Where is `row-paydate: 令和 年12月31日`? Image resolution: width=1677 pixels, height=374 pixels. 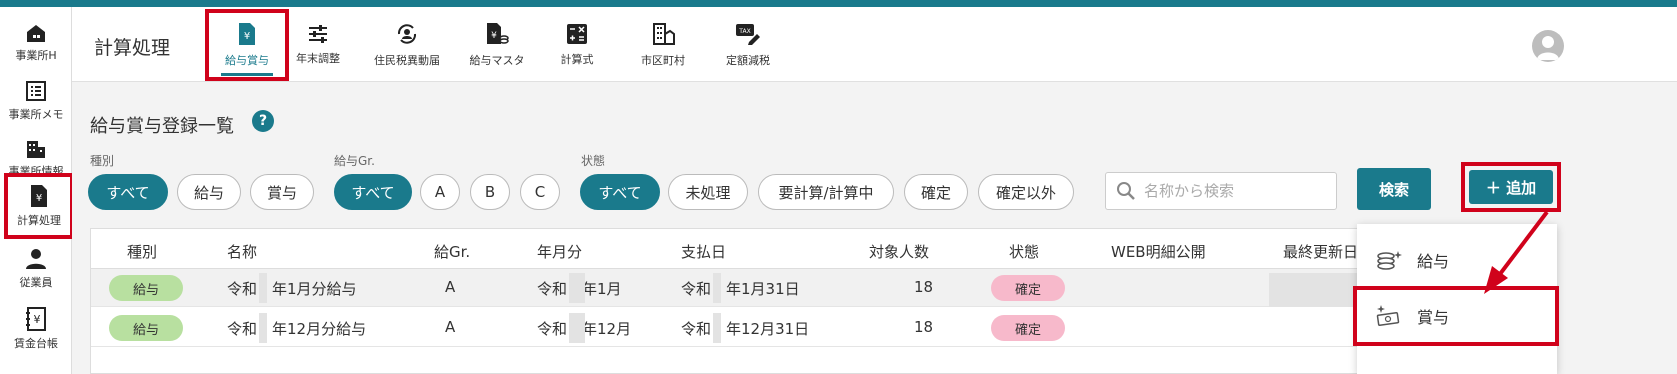
row-paydate: 令和 年12月31日 is located at coordinates (745, 329).